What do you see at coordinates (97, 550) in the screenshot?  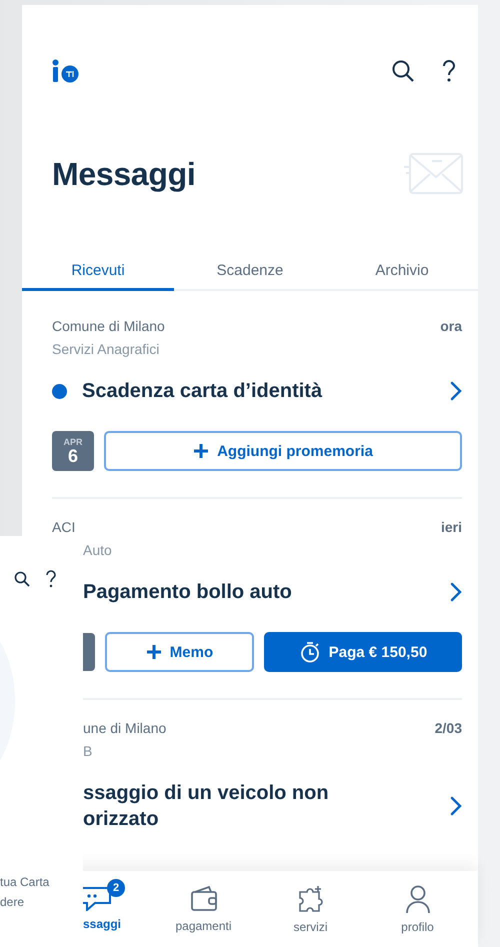 I see `service-name: Auto` at bounding box center [97, 550].